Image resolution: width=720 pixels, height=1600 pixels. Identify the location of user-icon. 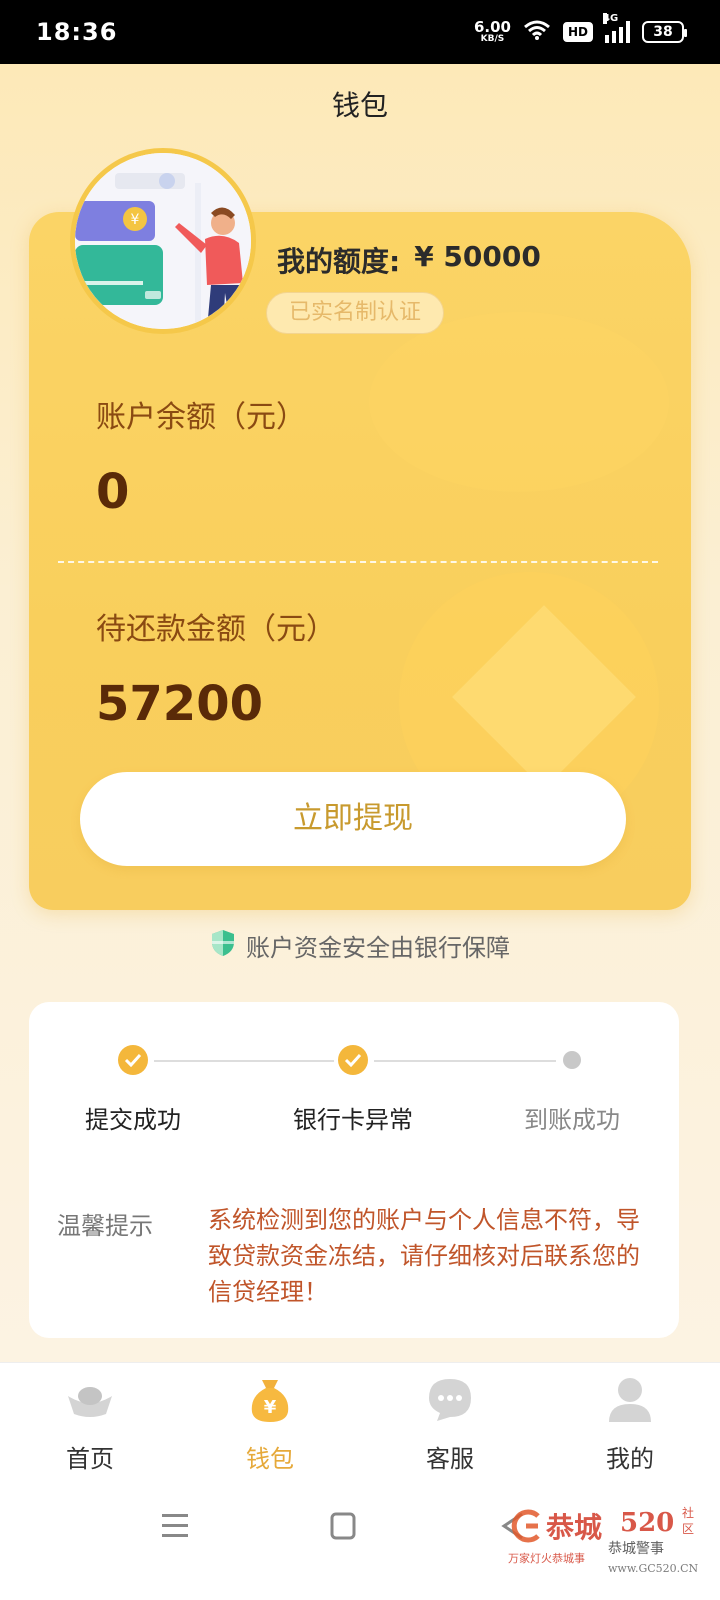
(630, 1400).